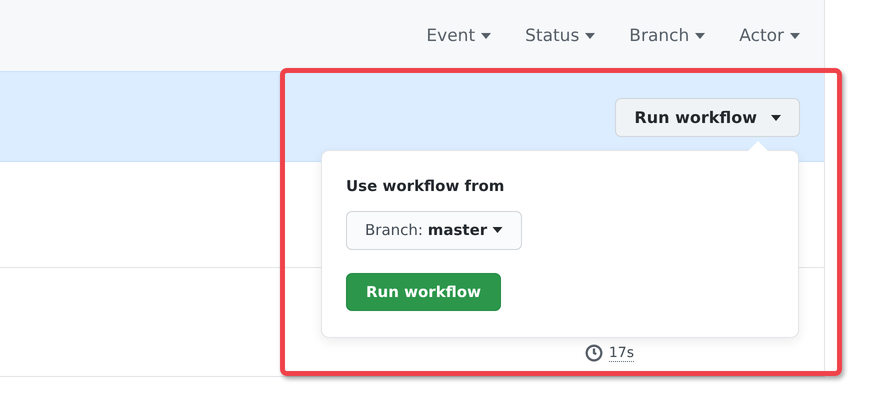 This screenshot has height=406, width=884. Describe the element at coordinates (425, 186) in the screenshot. I see `popover-heading: Use workflow from` at that location.